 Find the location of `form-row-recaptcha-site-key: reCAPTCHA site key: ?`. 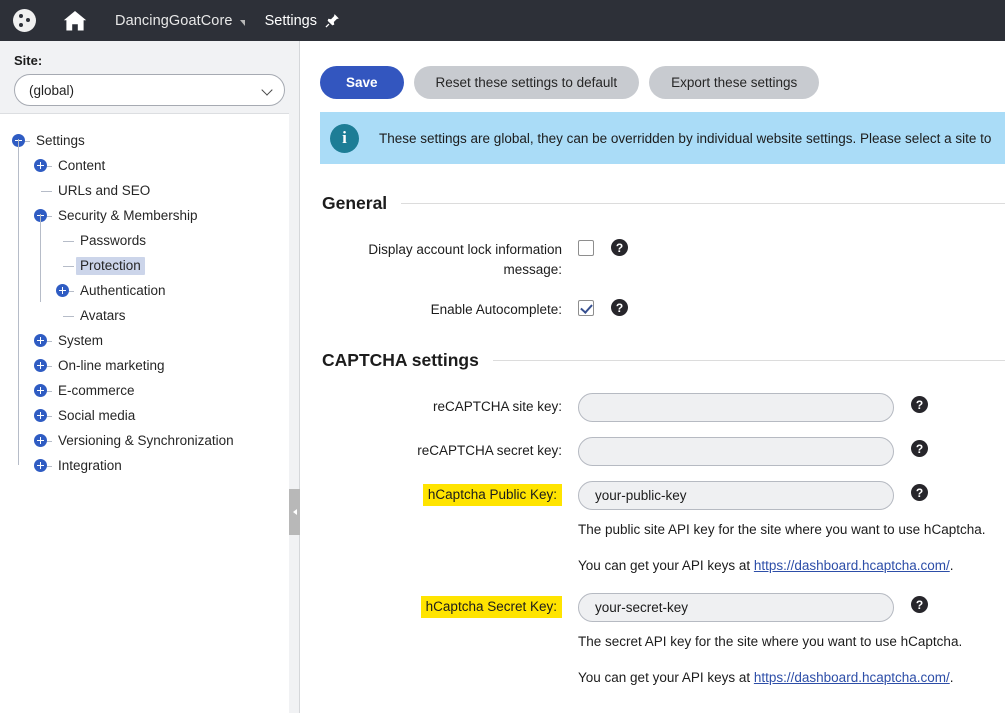

form-row-recaptcha-site-key: reCAPTCHA site key: ? is located at coordinates (653, 407).